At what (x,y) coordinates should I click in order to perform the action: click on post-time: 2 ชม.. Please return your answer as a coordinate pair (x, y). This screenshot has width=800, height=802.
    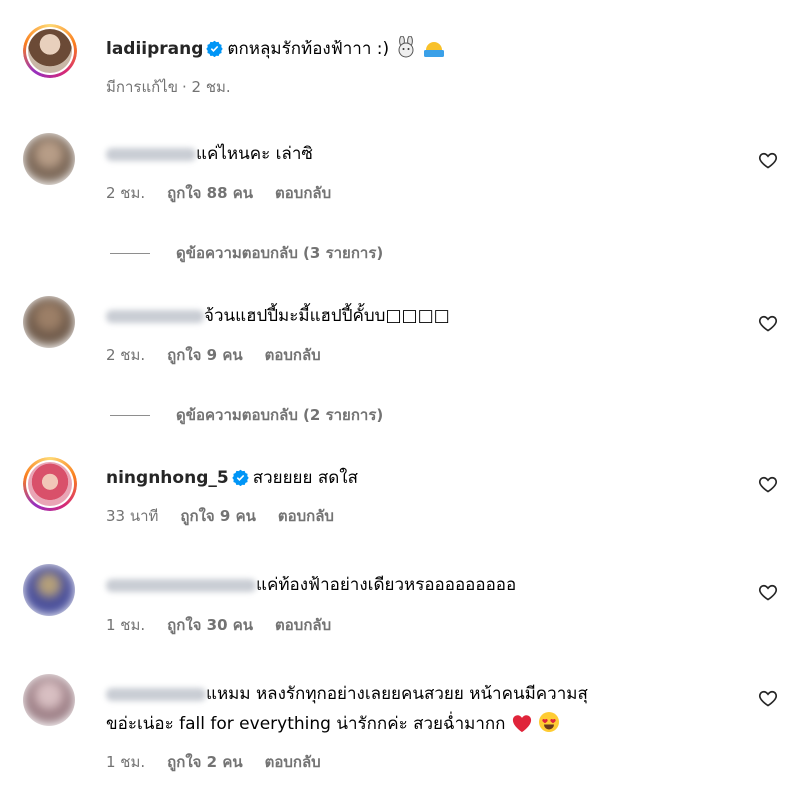
    Looking at the image, I should click on (211, 87).